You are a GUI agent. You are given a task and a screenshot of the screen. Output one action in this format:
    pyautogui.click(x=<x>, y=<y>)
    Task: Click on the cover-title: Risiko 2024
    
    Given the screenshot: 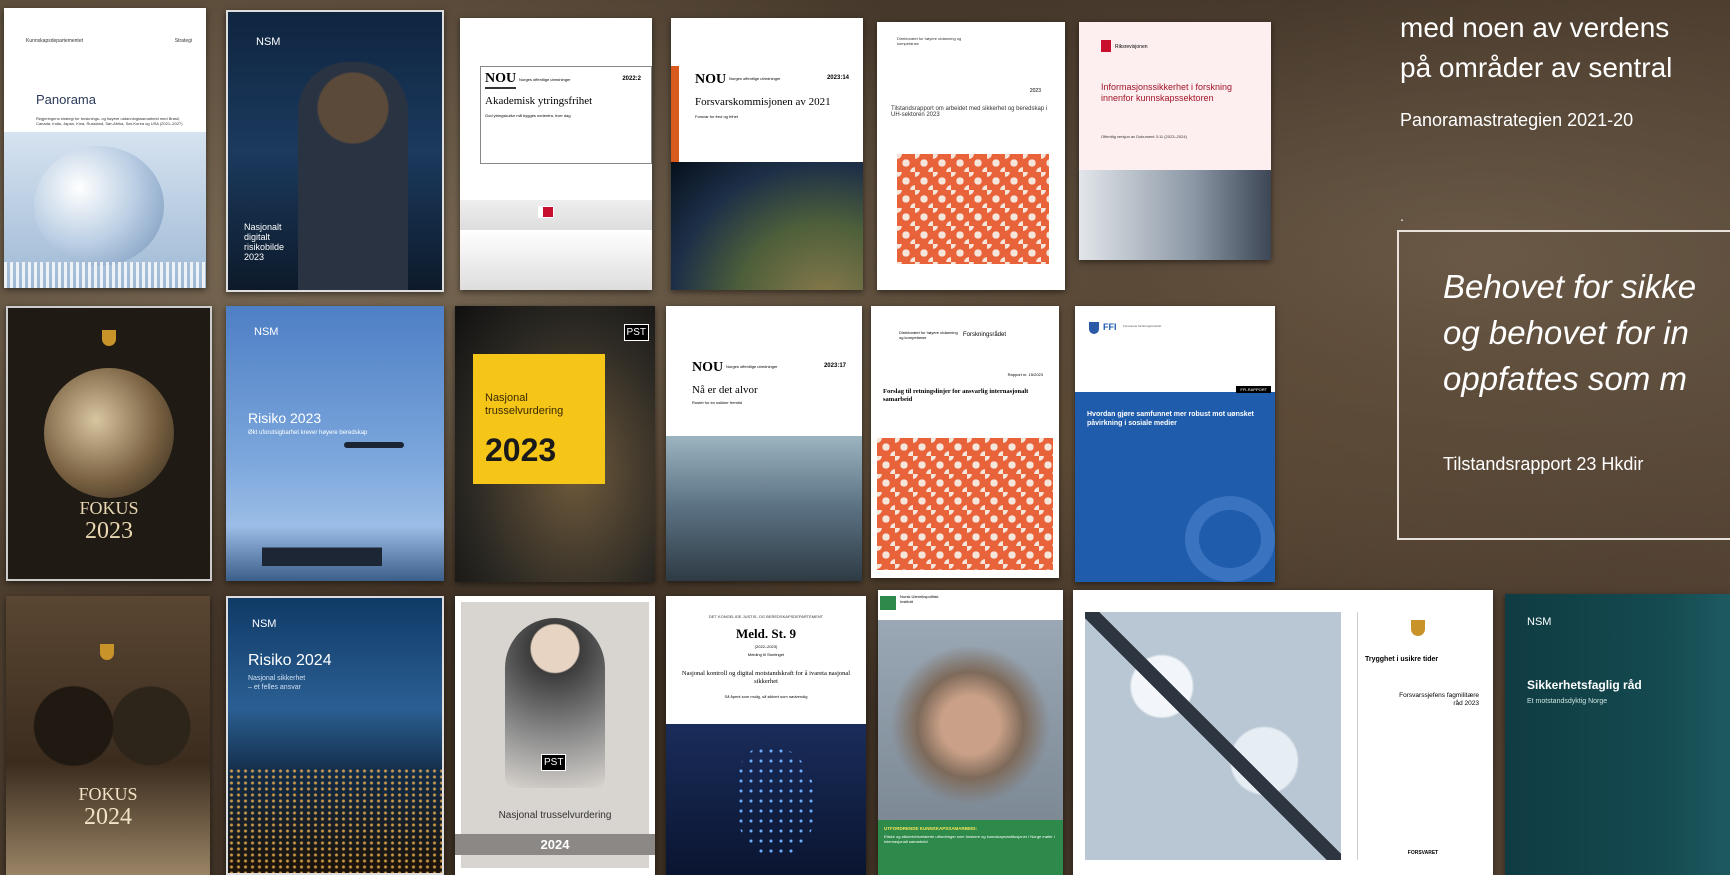 What is the action you would take?
    pyautogui.click(x=290, y=660)
    